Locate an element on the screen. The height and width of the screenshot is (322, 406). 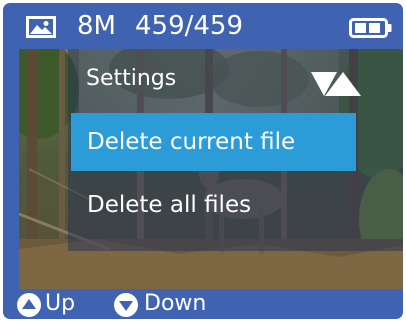
status-bar: 8M 459/459 is located at coordinates (203, 26).